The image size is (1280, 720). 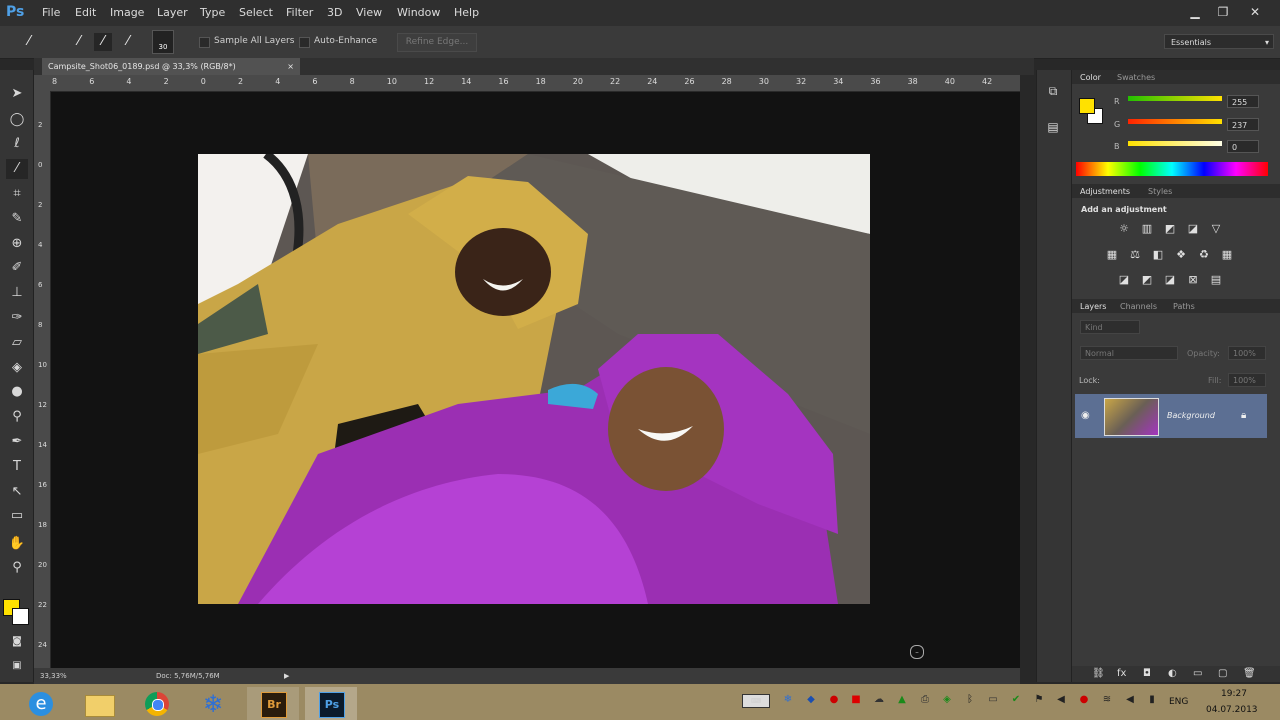 What do you see at coordinates (1152, 700) in the screenshot?
I see `battery-icon: ▮` at bounding box center [1152, 700].